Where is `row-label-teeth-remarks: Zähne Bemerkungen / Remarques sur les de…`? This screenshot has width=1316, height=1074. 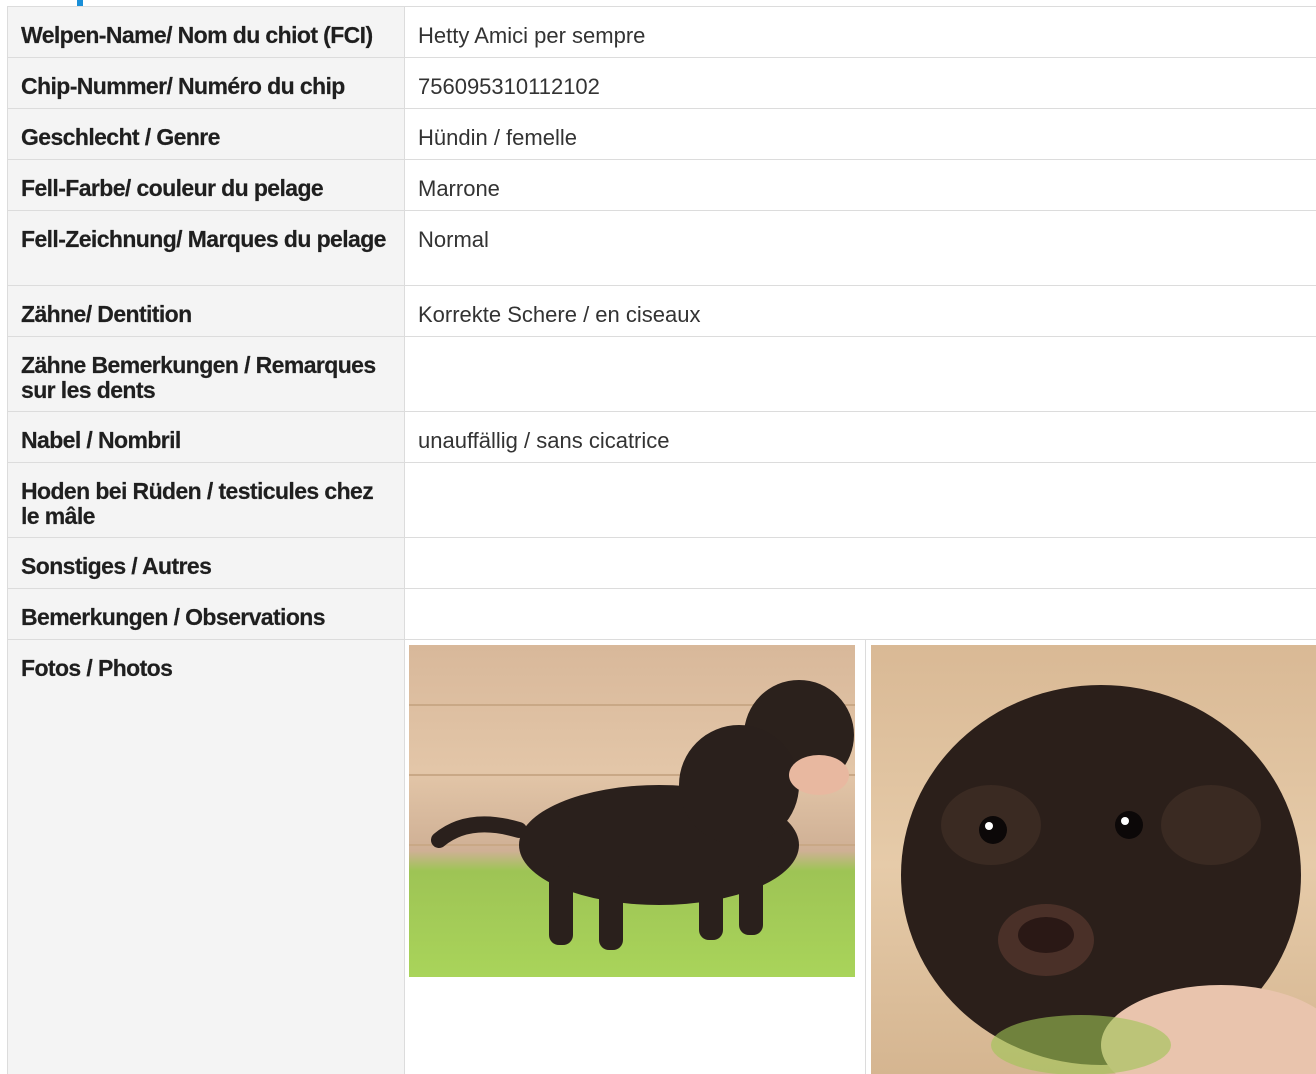
row-label-teeth-remarks: Zähne Bemerkungen / Remarques sur les de… is located at coordinates (206, 374).